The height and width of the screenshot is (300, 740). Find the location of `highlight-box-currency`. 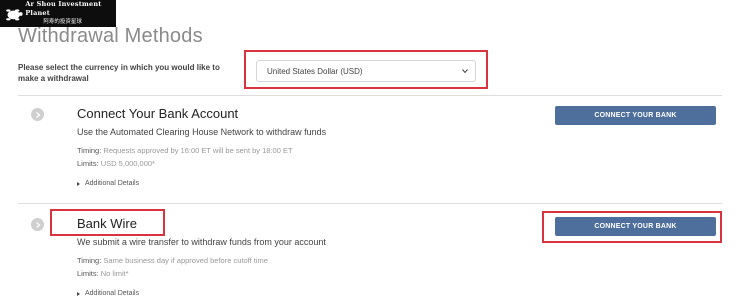

highlight-box-currency is located at coordinates (366, 69).